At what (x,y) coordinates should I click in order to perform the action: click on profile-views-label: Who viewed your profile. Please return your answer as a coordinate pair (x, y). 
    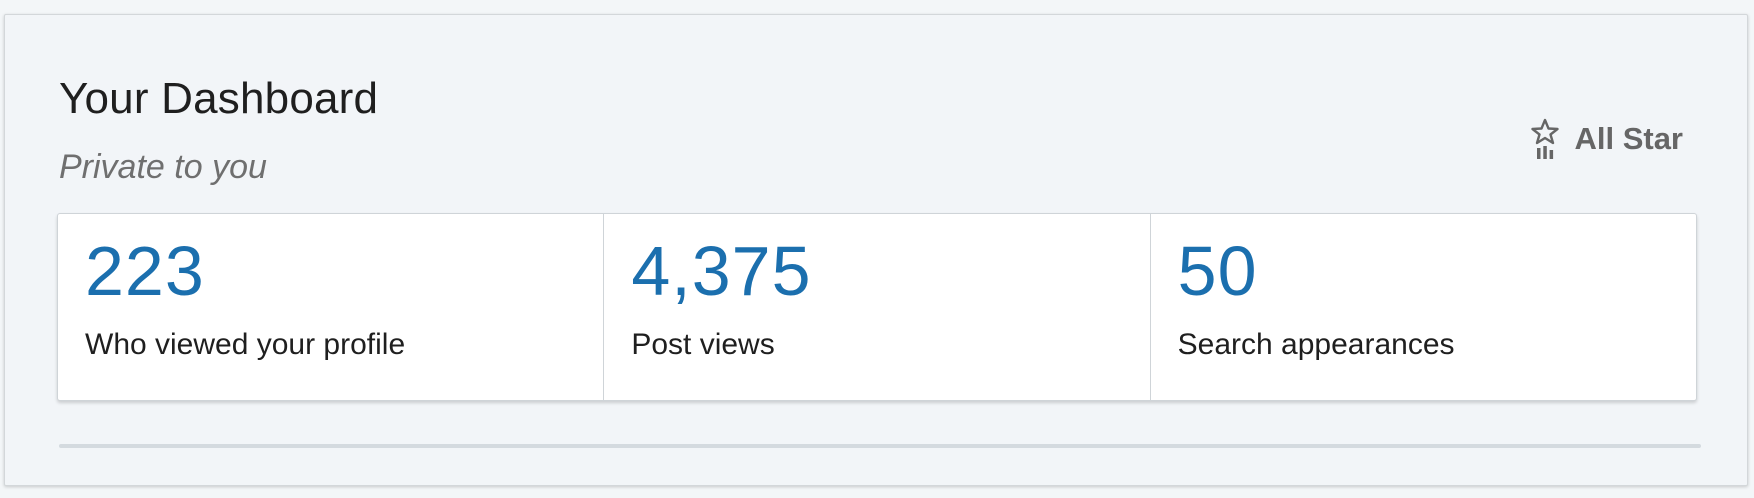
    Looking at the image, I should click on (245, 344).